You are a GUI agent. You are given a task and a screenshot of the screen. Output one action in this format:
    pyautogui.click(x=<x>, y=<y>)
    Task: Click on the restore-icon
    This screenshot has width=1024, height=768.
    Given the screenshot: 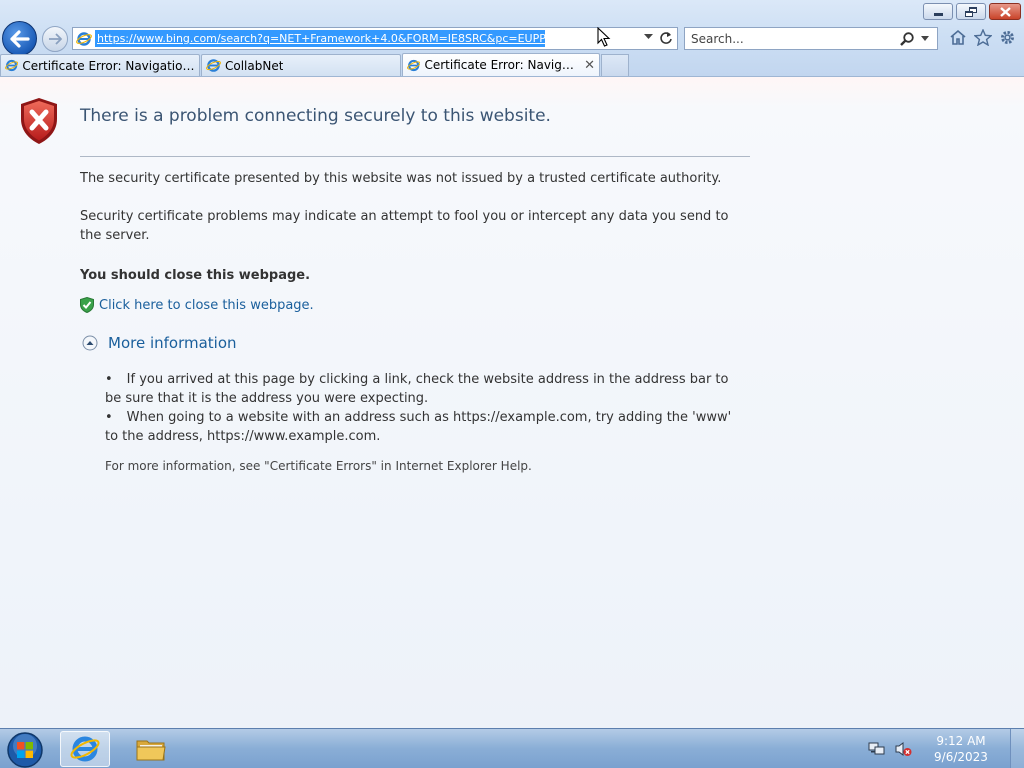 What is the action you would take?
    pyautogui.click(x=971, y=11)
    